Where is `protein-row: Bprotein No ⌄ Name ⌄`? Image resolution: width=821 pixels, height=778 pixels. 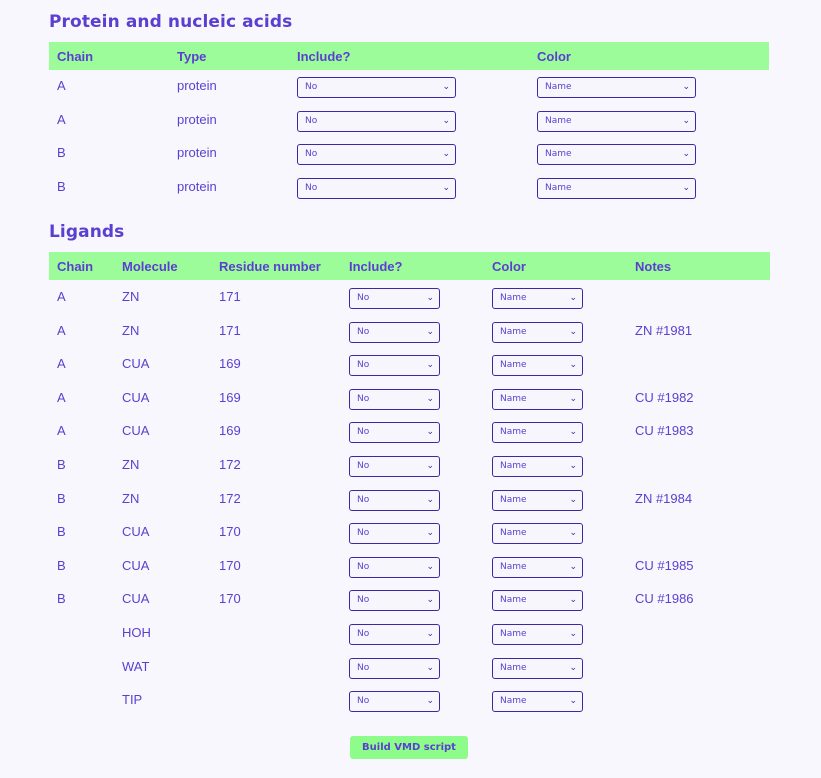 protein-row: Bprotein No ⌄ Name ⌄ is located at coordinates (409, 188).